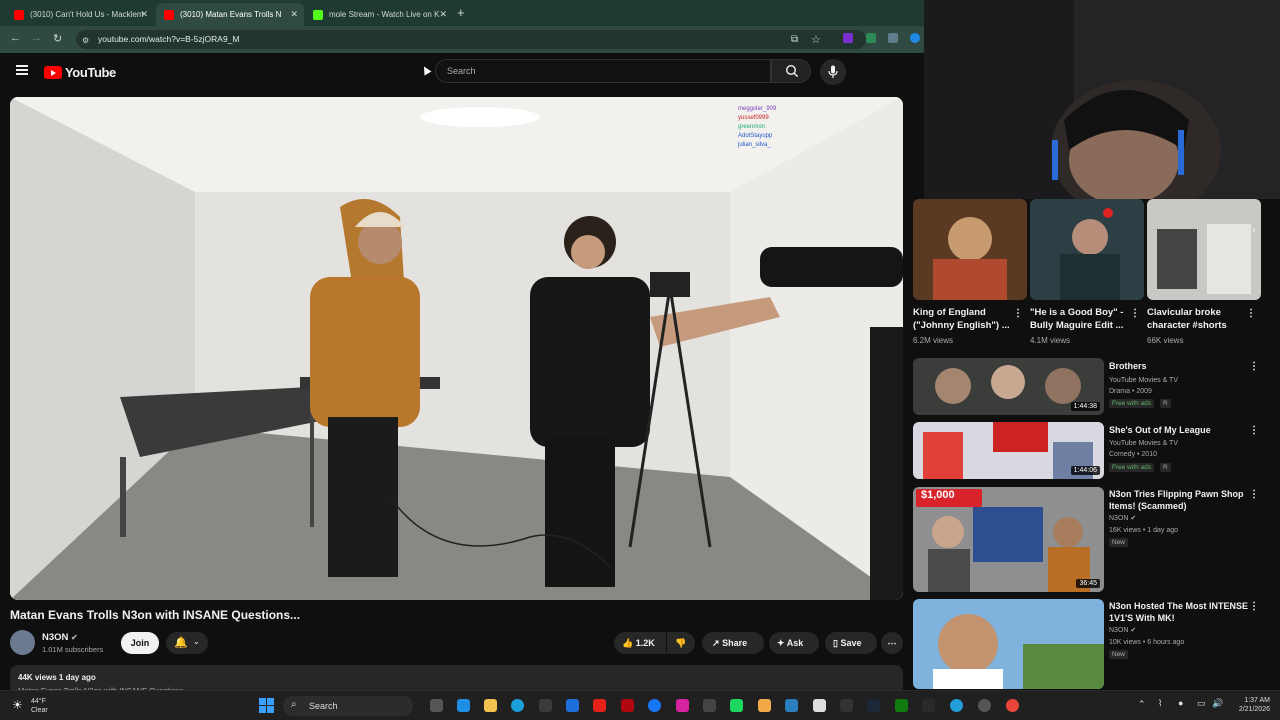 The height and width of the screenshot is (720, 1280). I want to click on new-tab-icon: +, so click(461, 12).